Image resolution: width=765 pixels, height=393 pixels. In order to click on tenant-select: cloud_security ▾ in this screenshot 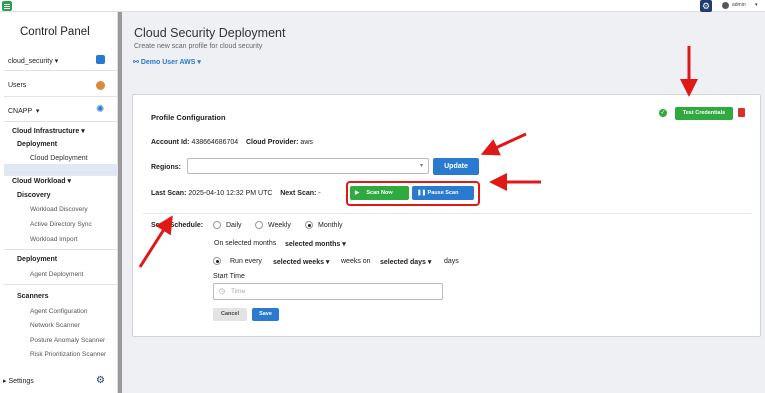, I will do `click(33, 61)`.